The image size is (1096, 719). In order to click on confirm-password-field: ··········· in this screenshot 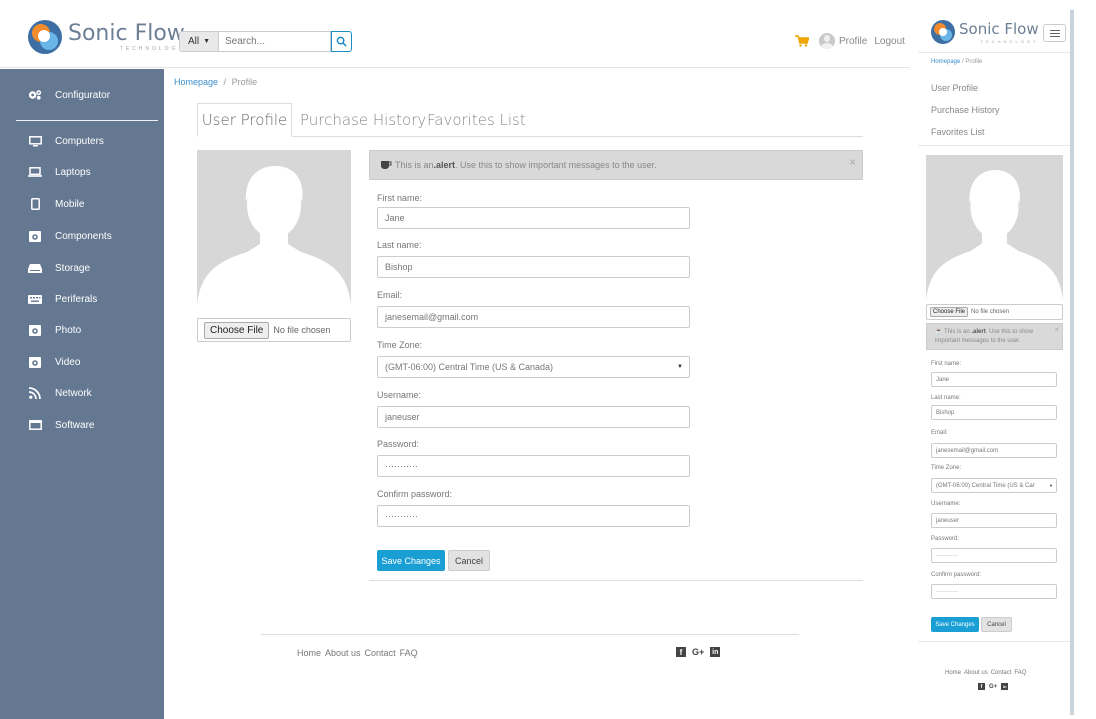, I will do `click(533, 516)`.